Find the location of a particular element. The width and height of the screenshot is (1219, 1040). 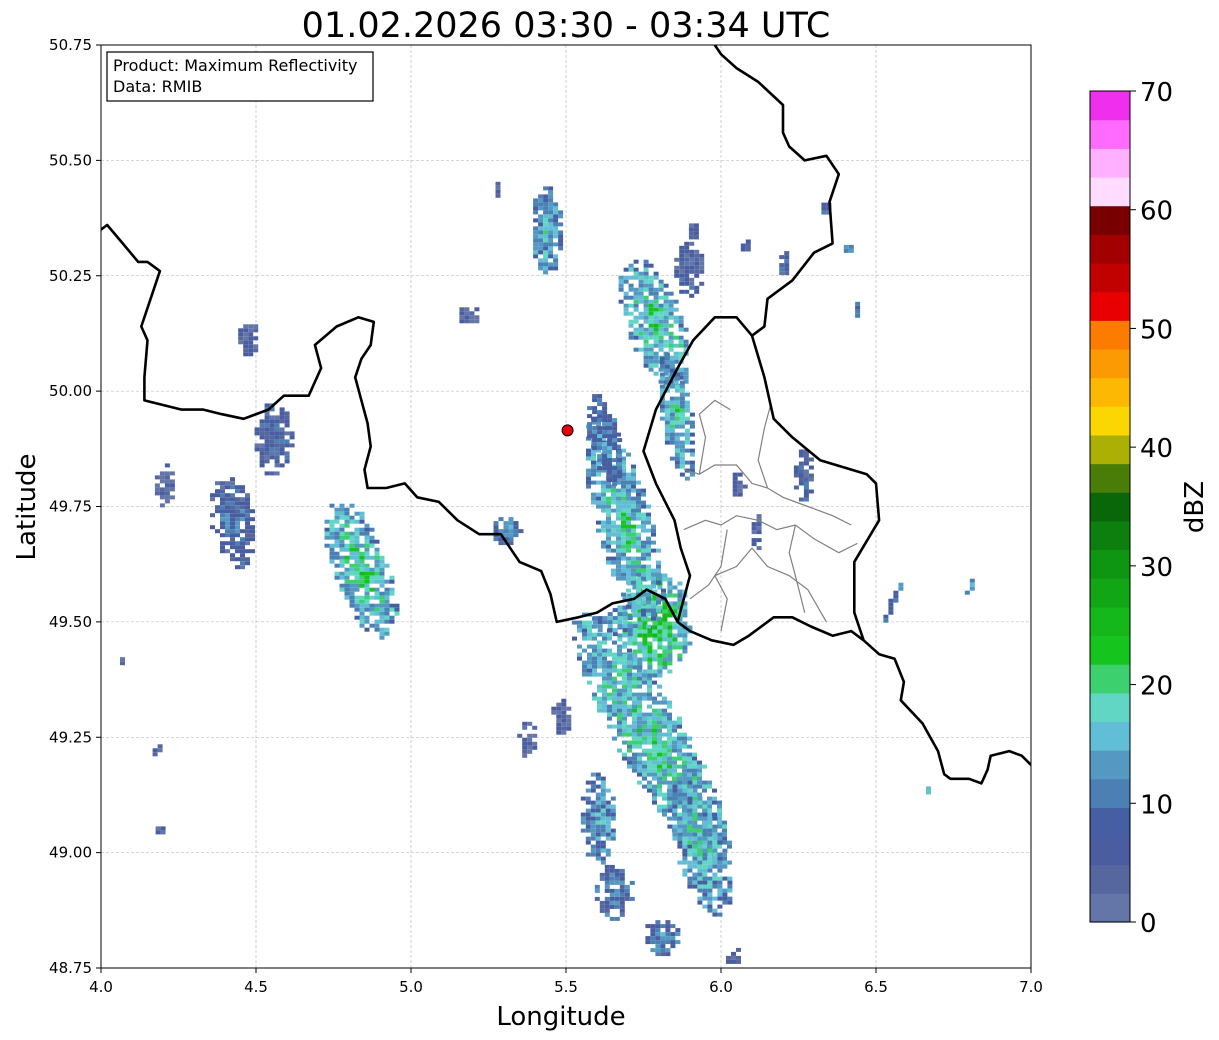

colorbar-tick-label: 70 is located at coordinates (1156, 93).